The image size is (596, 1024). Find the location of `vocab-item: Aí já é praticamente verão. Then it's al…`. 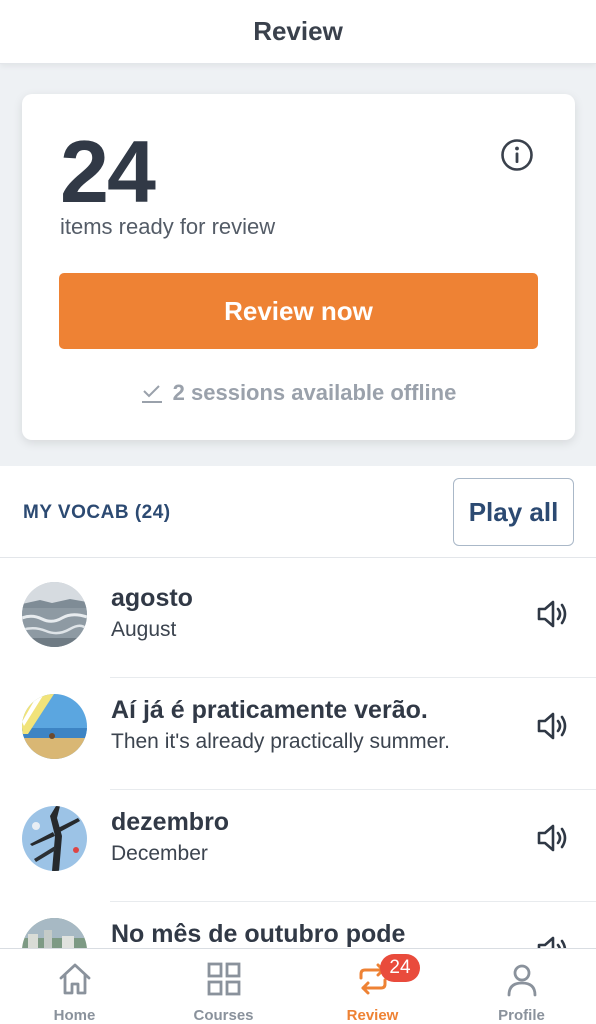

vocab-item: Aí já é praticamente verão. Then it's al… is located at coordinates (298, 734).